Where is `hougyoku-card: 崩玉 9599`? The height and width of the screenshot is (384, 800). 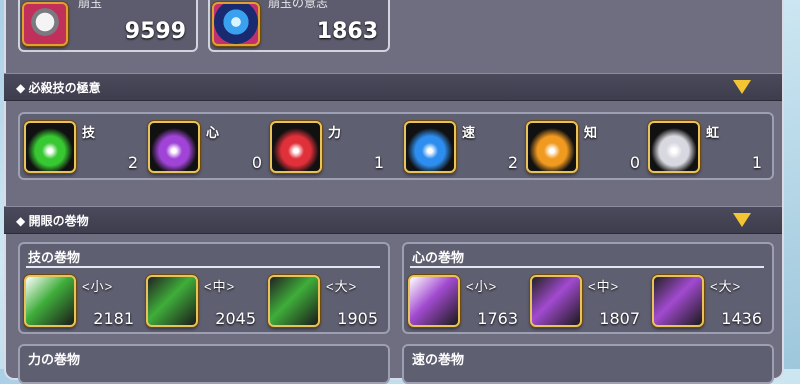 hougyoku-card: 崩玉 9599 is located at coordinates (108, 26).